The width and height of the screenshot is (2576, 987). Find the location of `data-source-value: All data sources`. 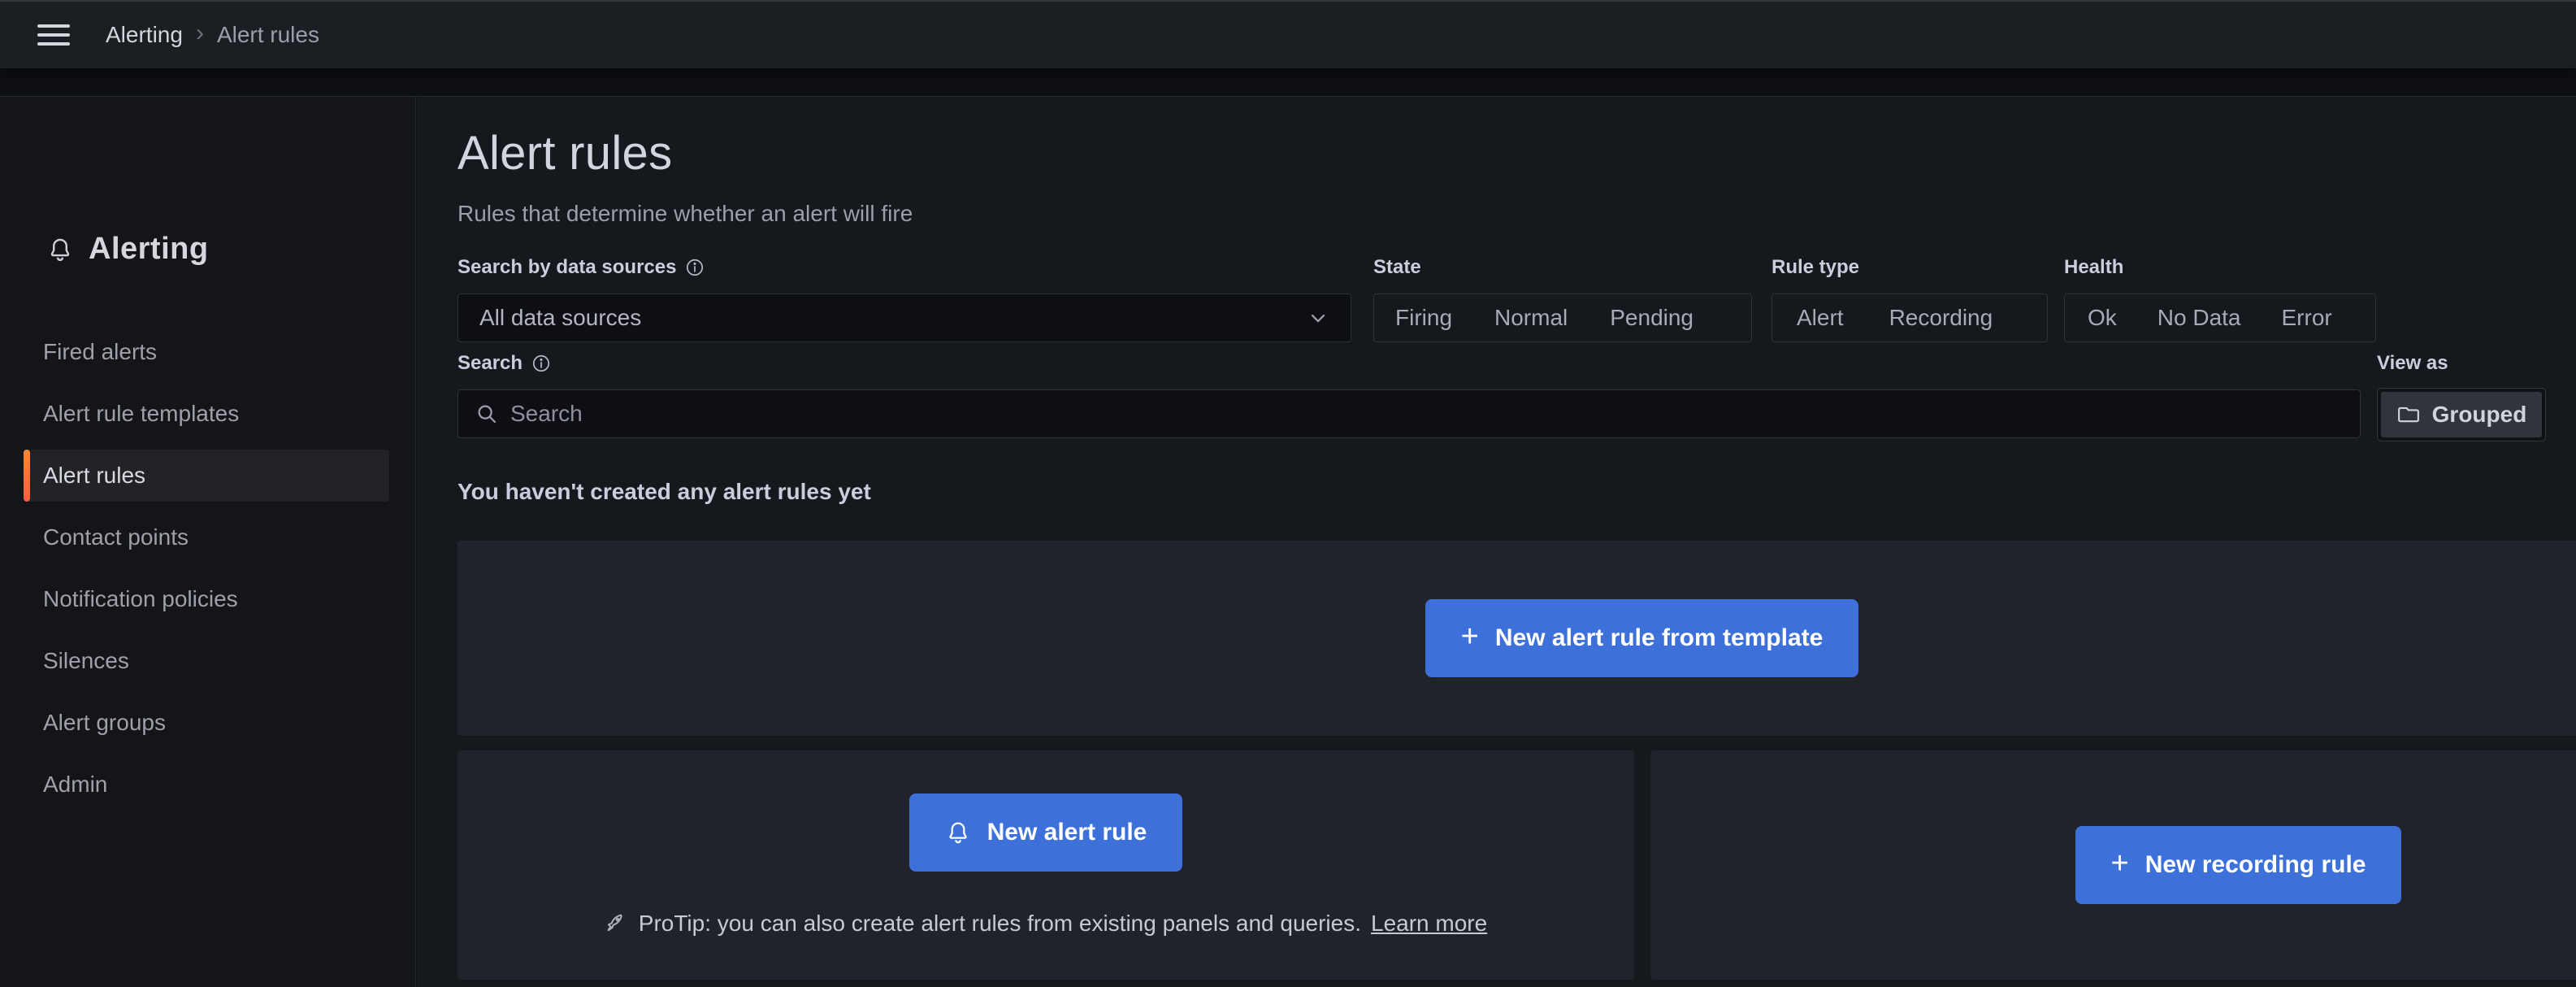

data-source-value: All data sources is located at coordinates (560, 317).